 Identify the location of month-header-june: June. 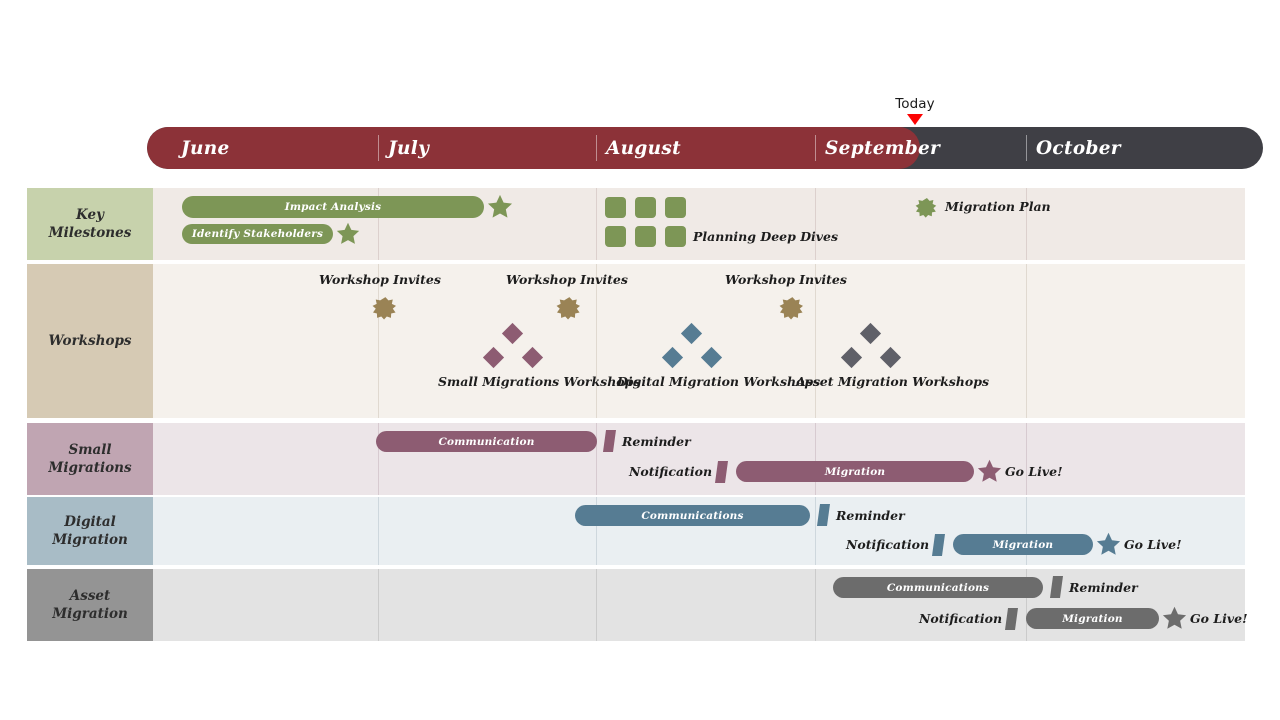
(200, 148).